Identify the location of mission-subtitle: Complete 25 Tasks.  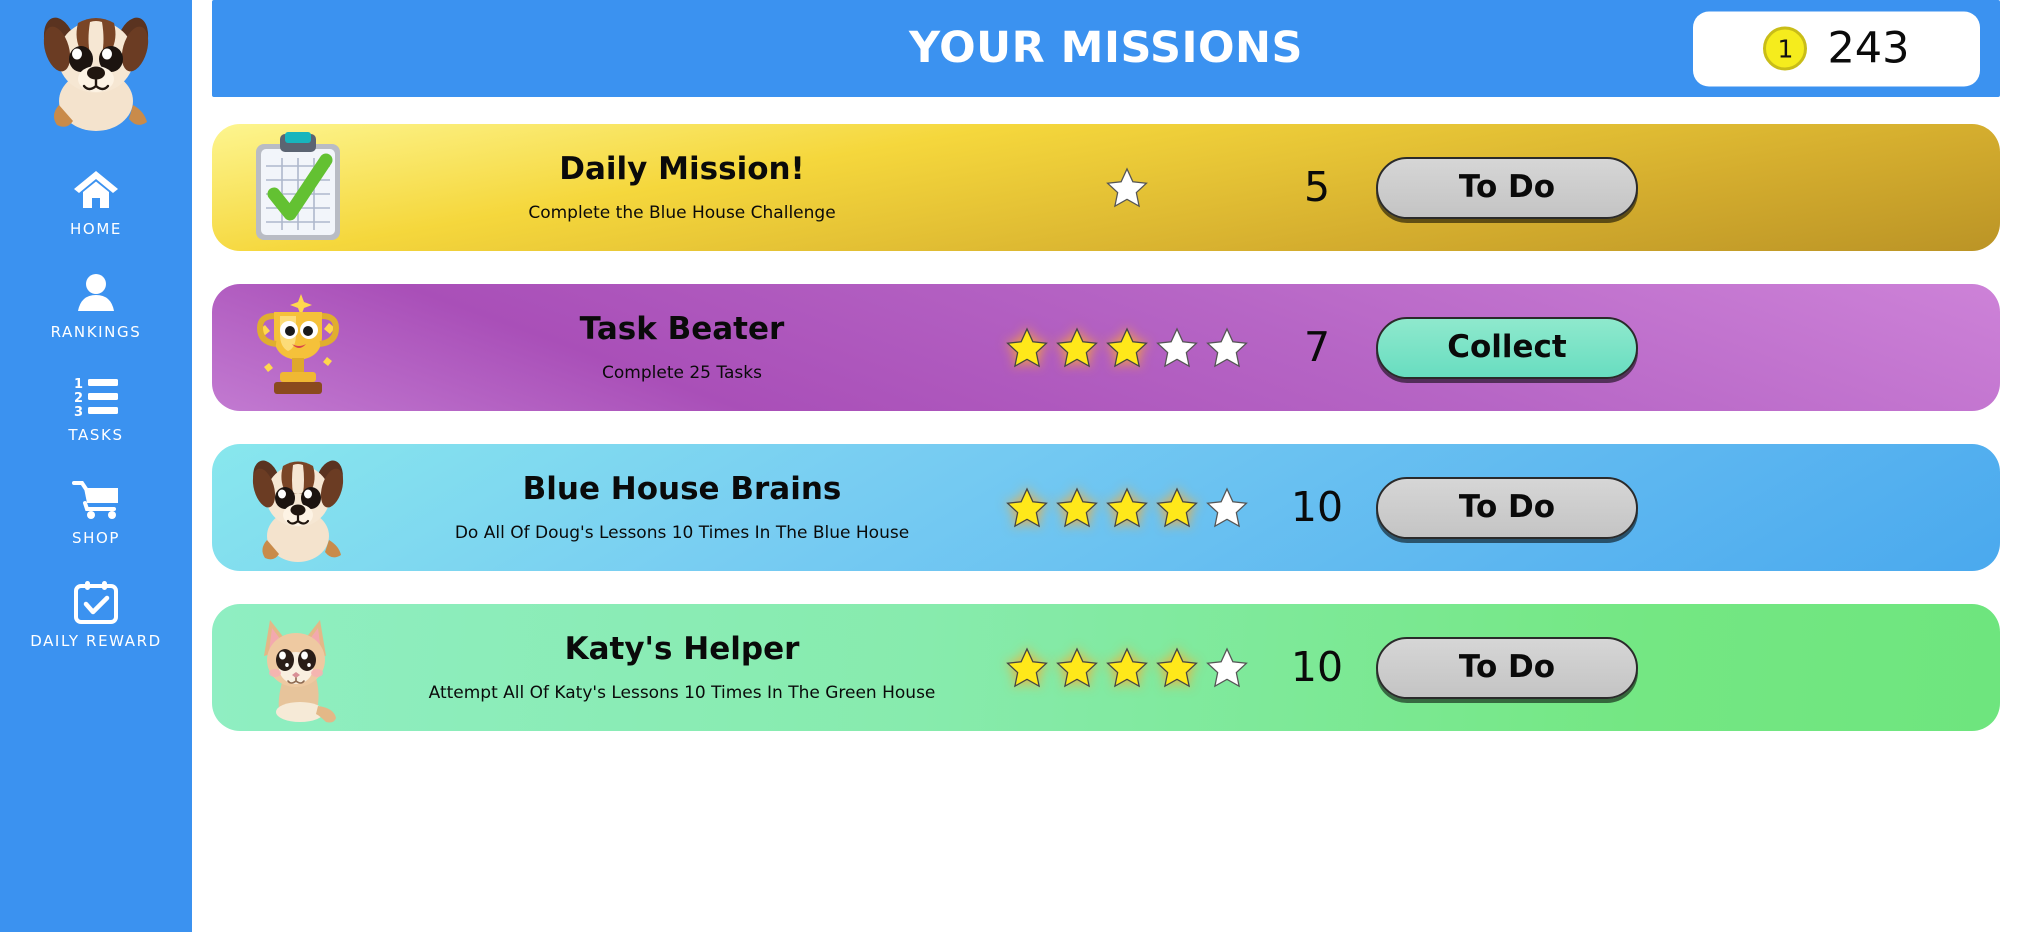
(682, 372).